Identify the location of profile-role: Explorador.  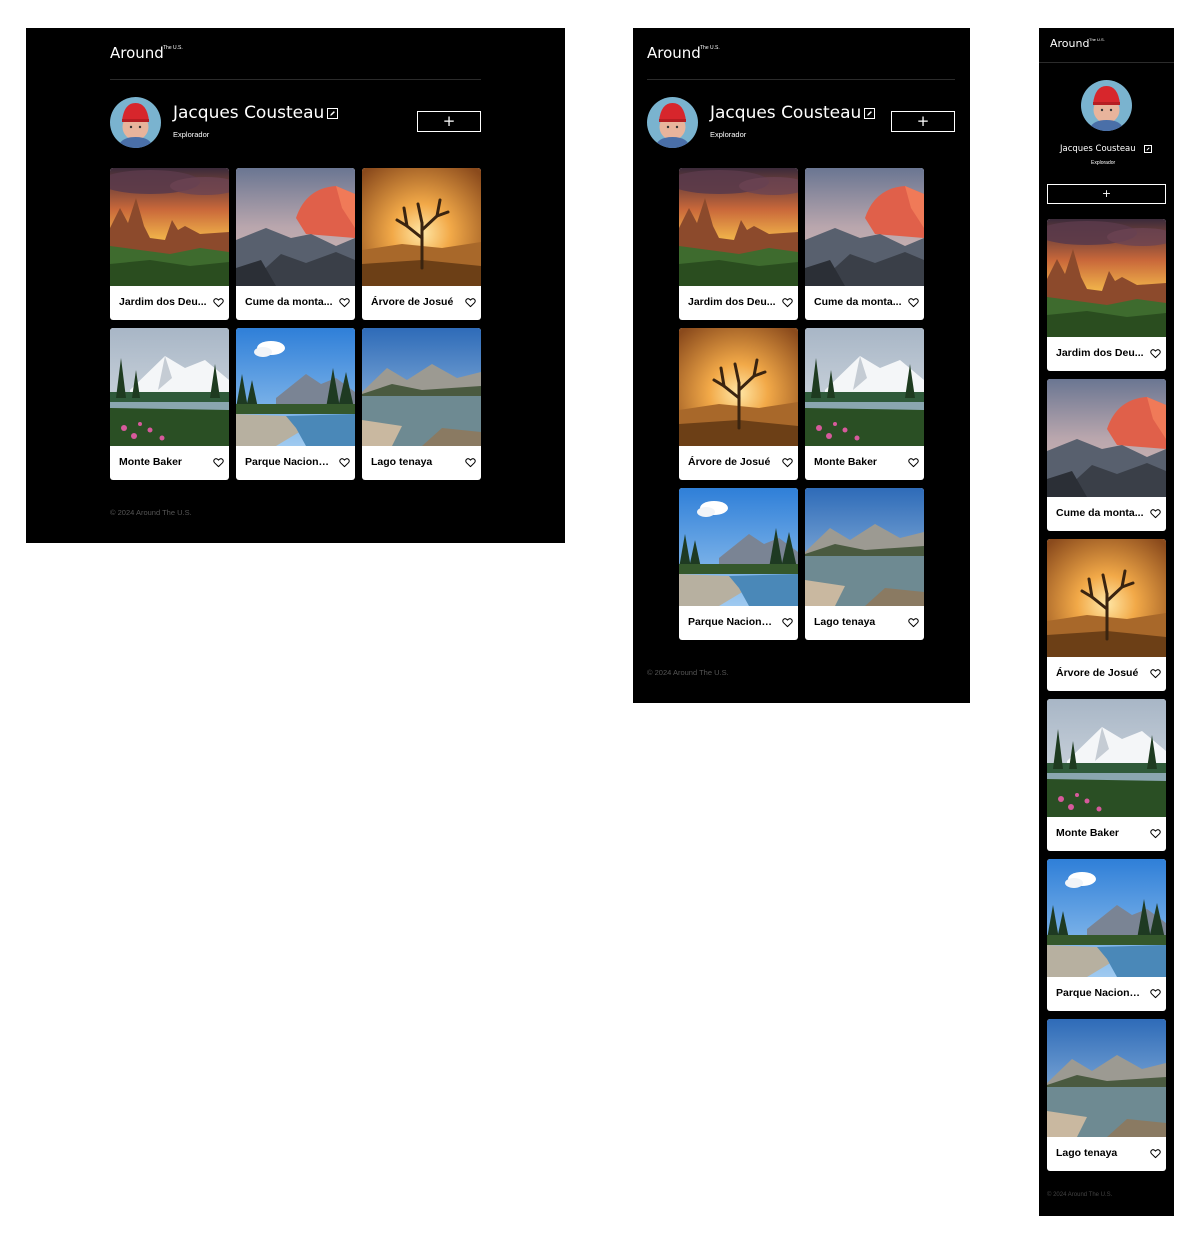
(191, 134).